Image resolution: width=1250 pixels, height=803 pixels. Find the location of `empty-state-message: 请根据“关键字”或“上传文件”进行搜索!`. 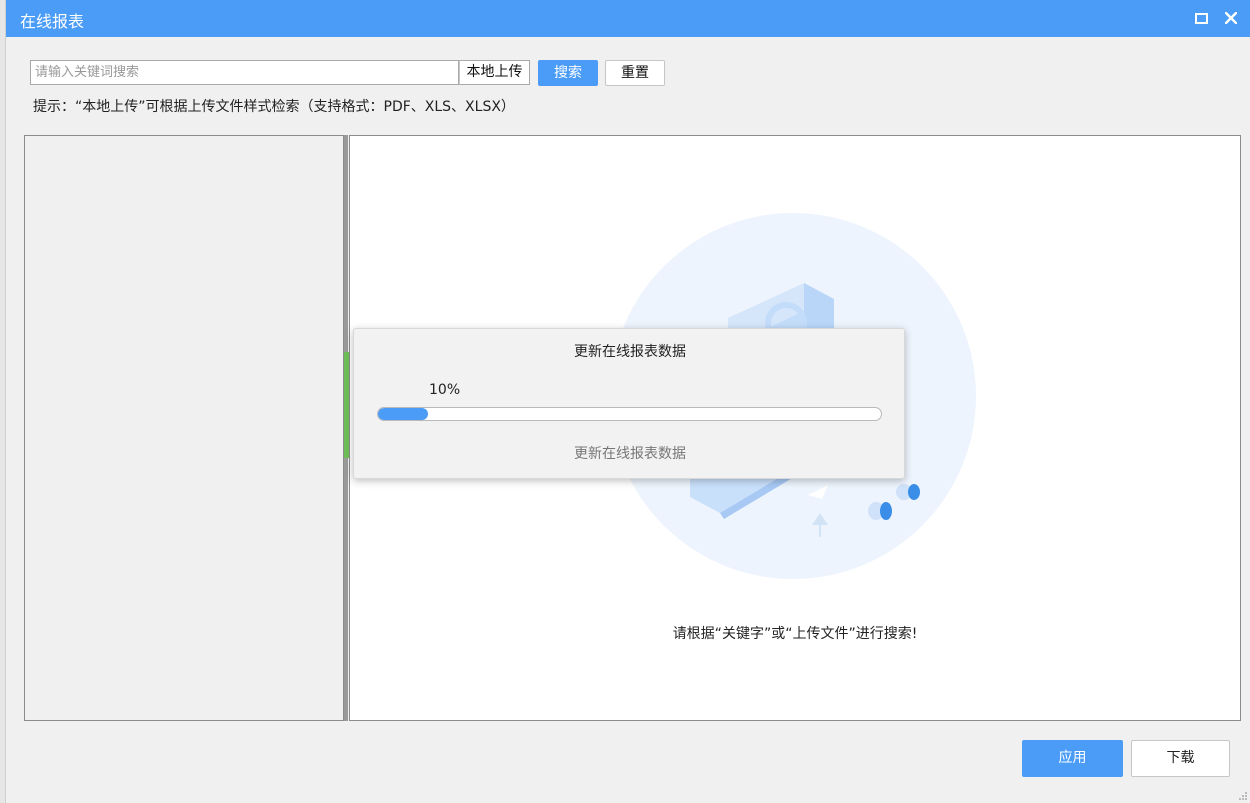

empty-state-message: 请根据“关键字”或“上传文件”进行搜索! is located at coordinates (795, 634).